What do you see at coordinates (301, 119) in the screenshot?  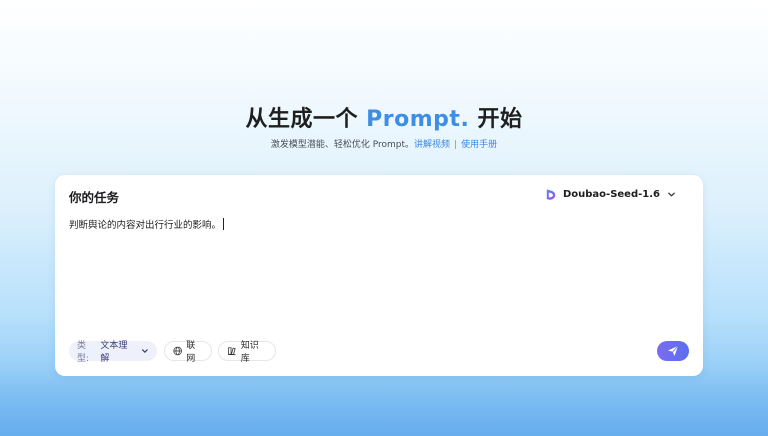 I see `title-prefix: 从生成一个` at bounding box center [301, 119].